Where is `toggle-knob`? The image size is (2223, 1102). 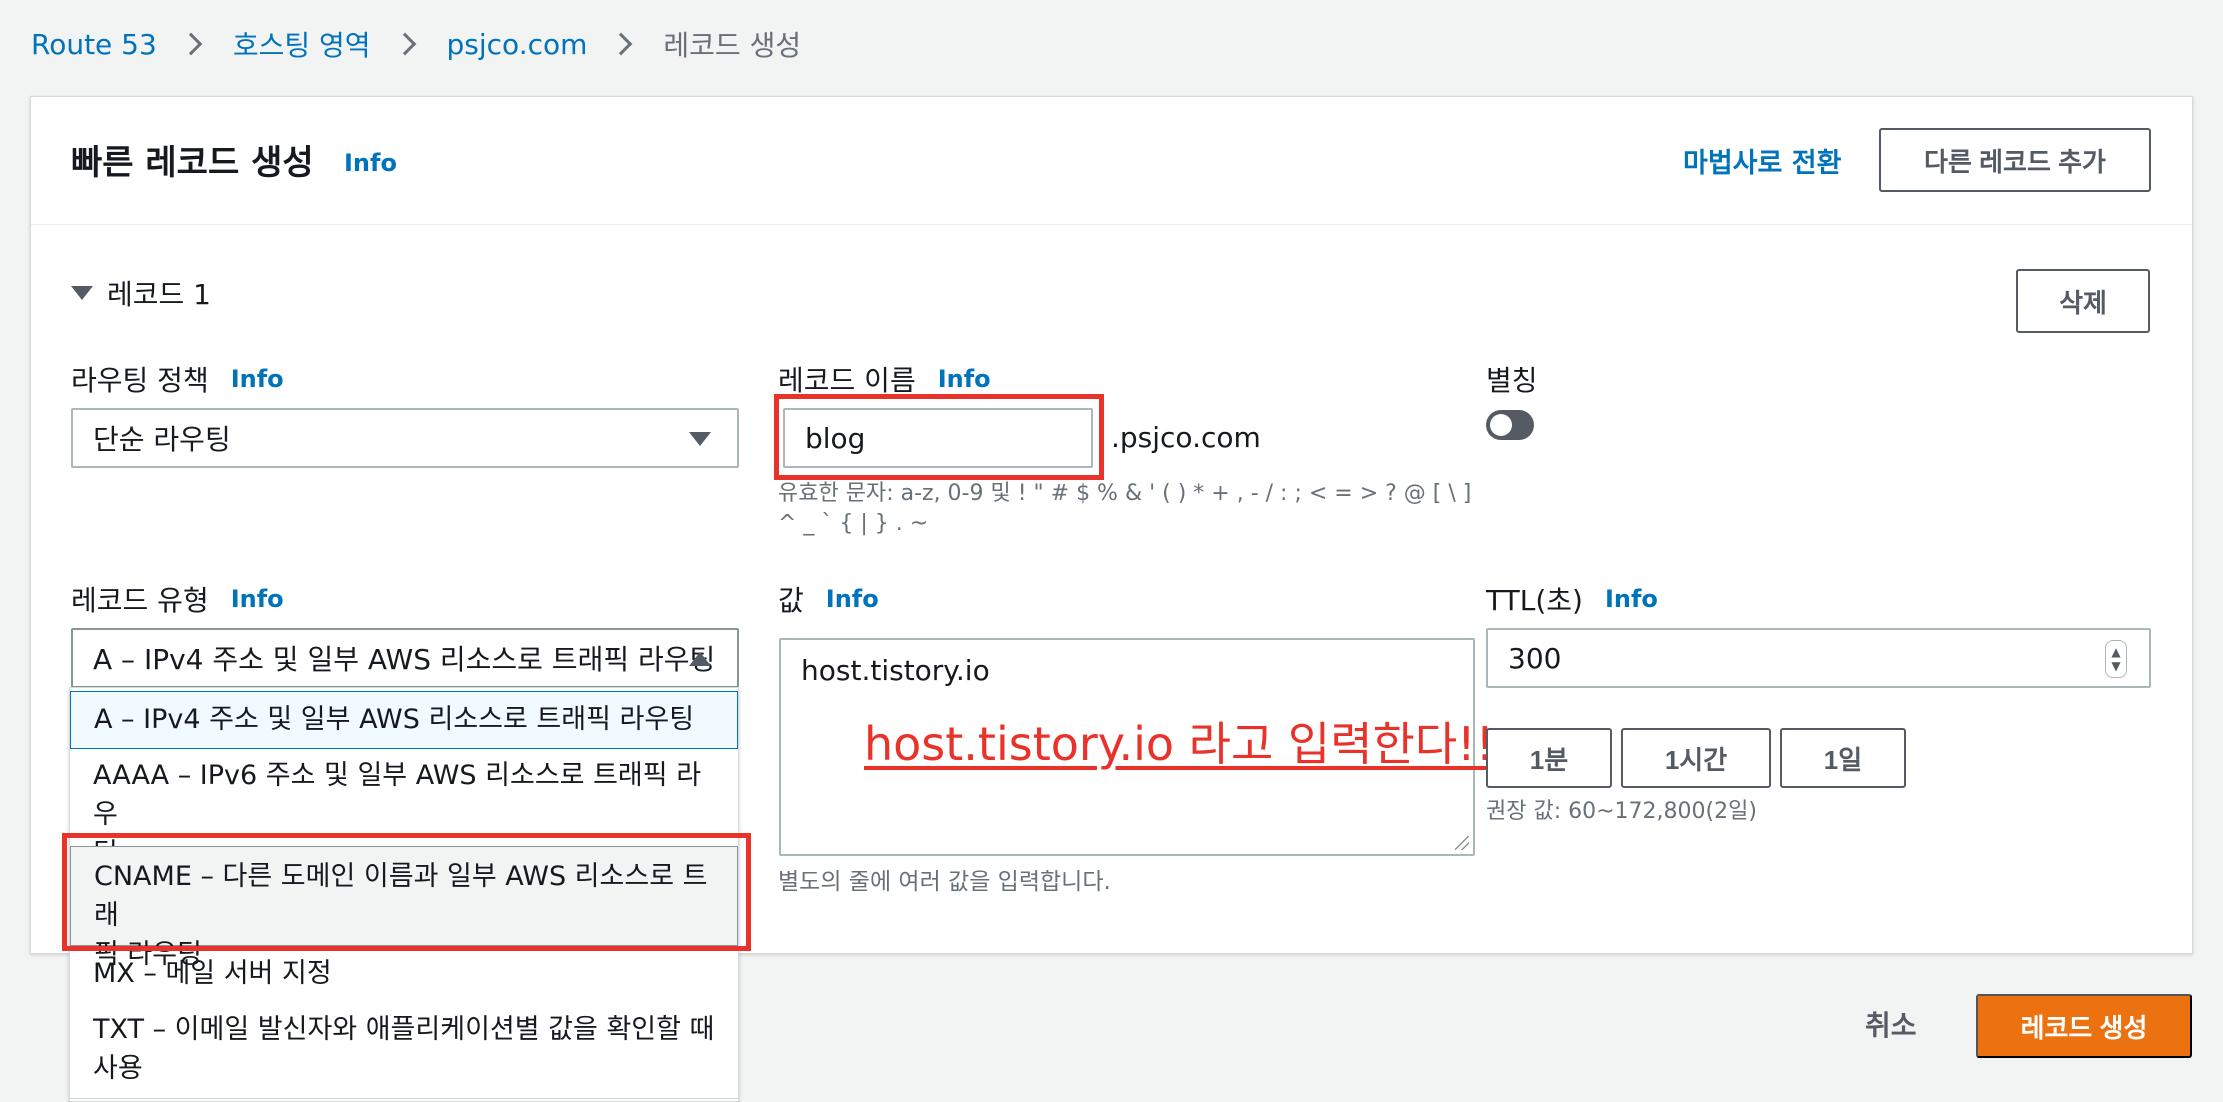 toggle-knob is located at coordinates (1501, 425).